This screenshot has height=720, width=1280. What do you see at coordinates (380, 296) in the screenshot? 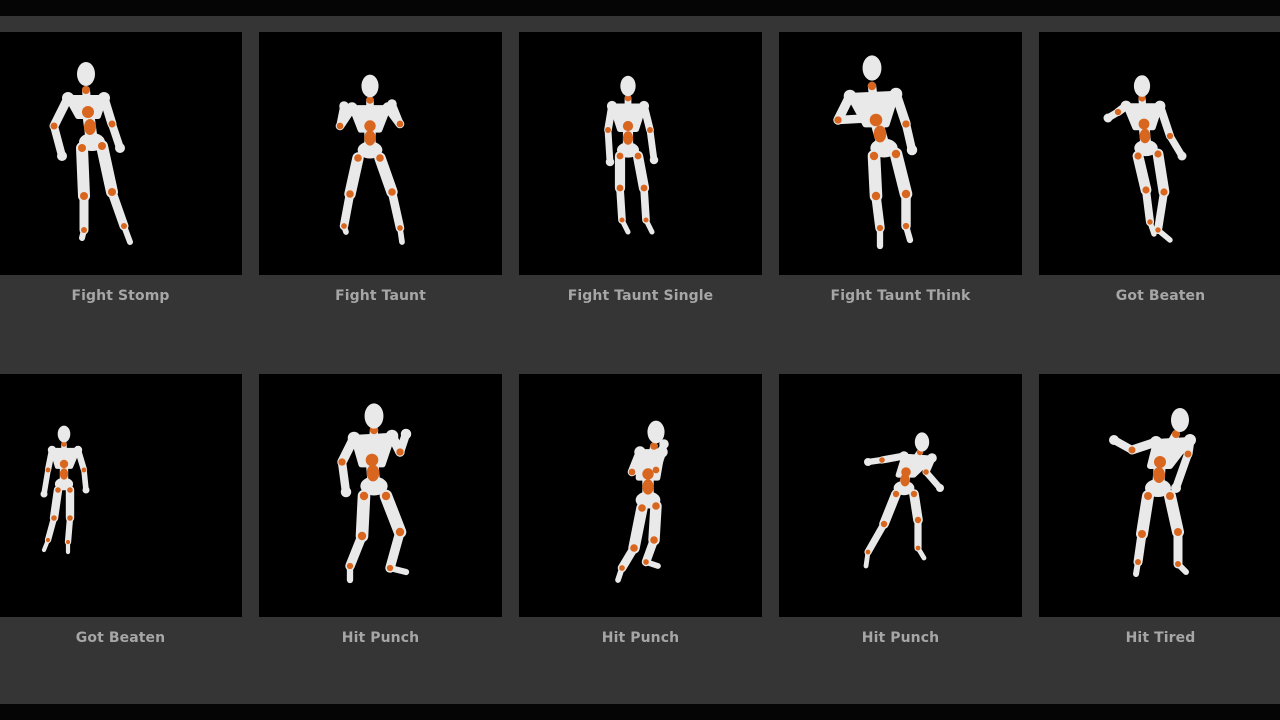
I see `animation-label: Fight Taunt` at bounding box center [380, 296].